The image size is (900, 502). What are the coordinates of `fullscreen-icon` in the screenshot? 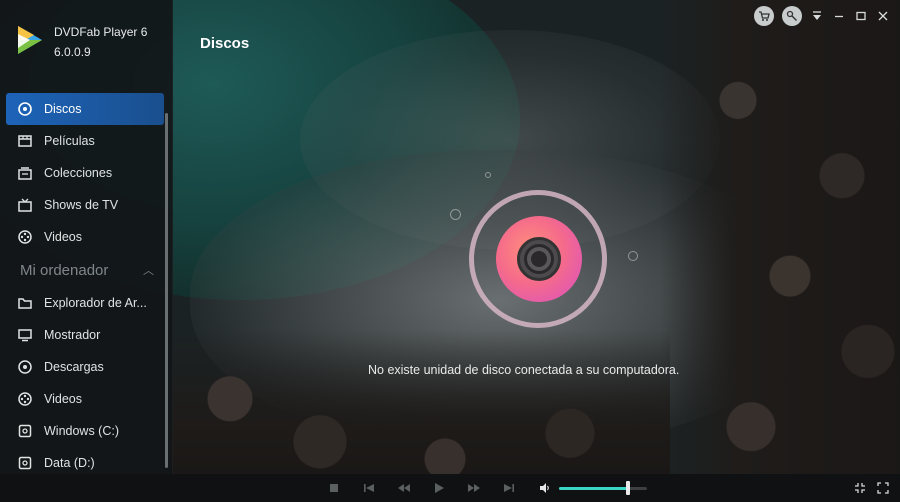 It's located at (883, 488).